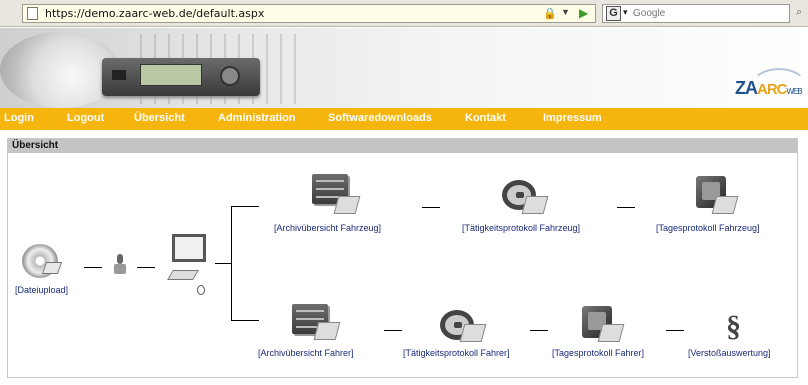  Describe the element at coordinates (485, 118) in the screenshot. I see `nav-kontakt: Kontakt` at that location.